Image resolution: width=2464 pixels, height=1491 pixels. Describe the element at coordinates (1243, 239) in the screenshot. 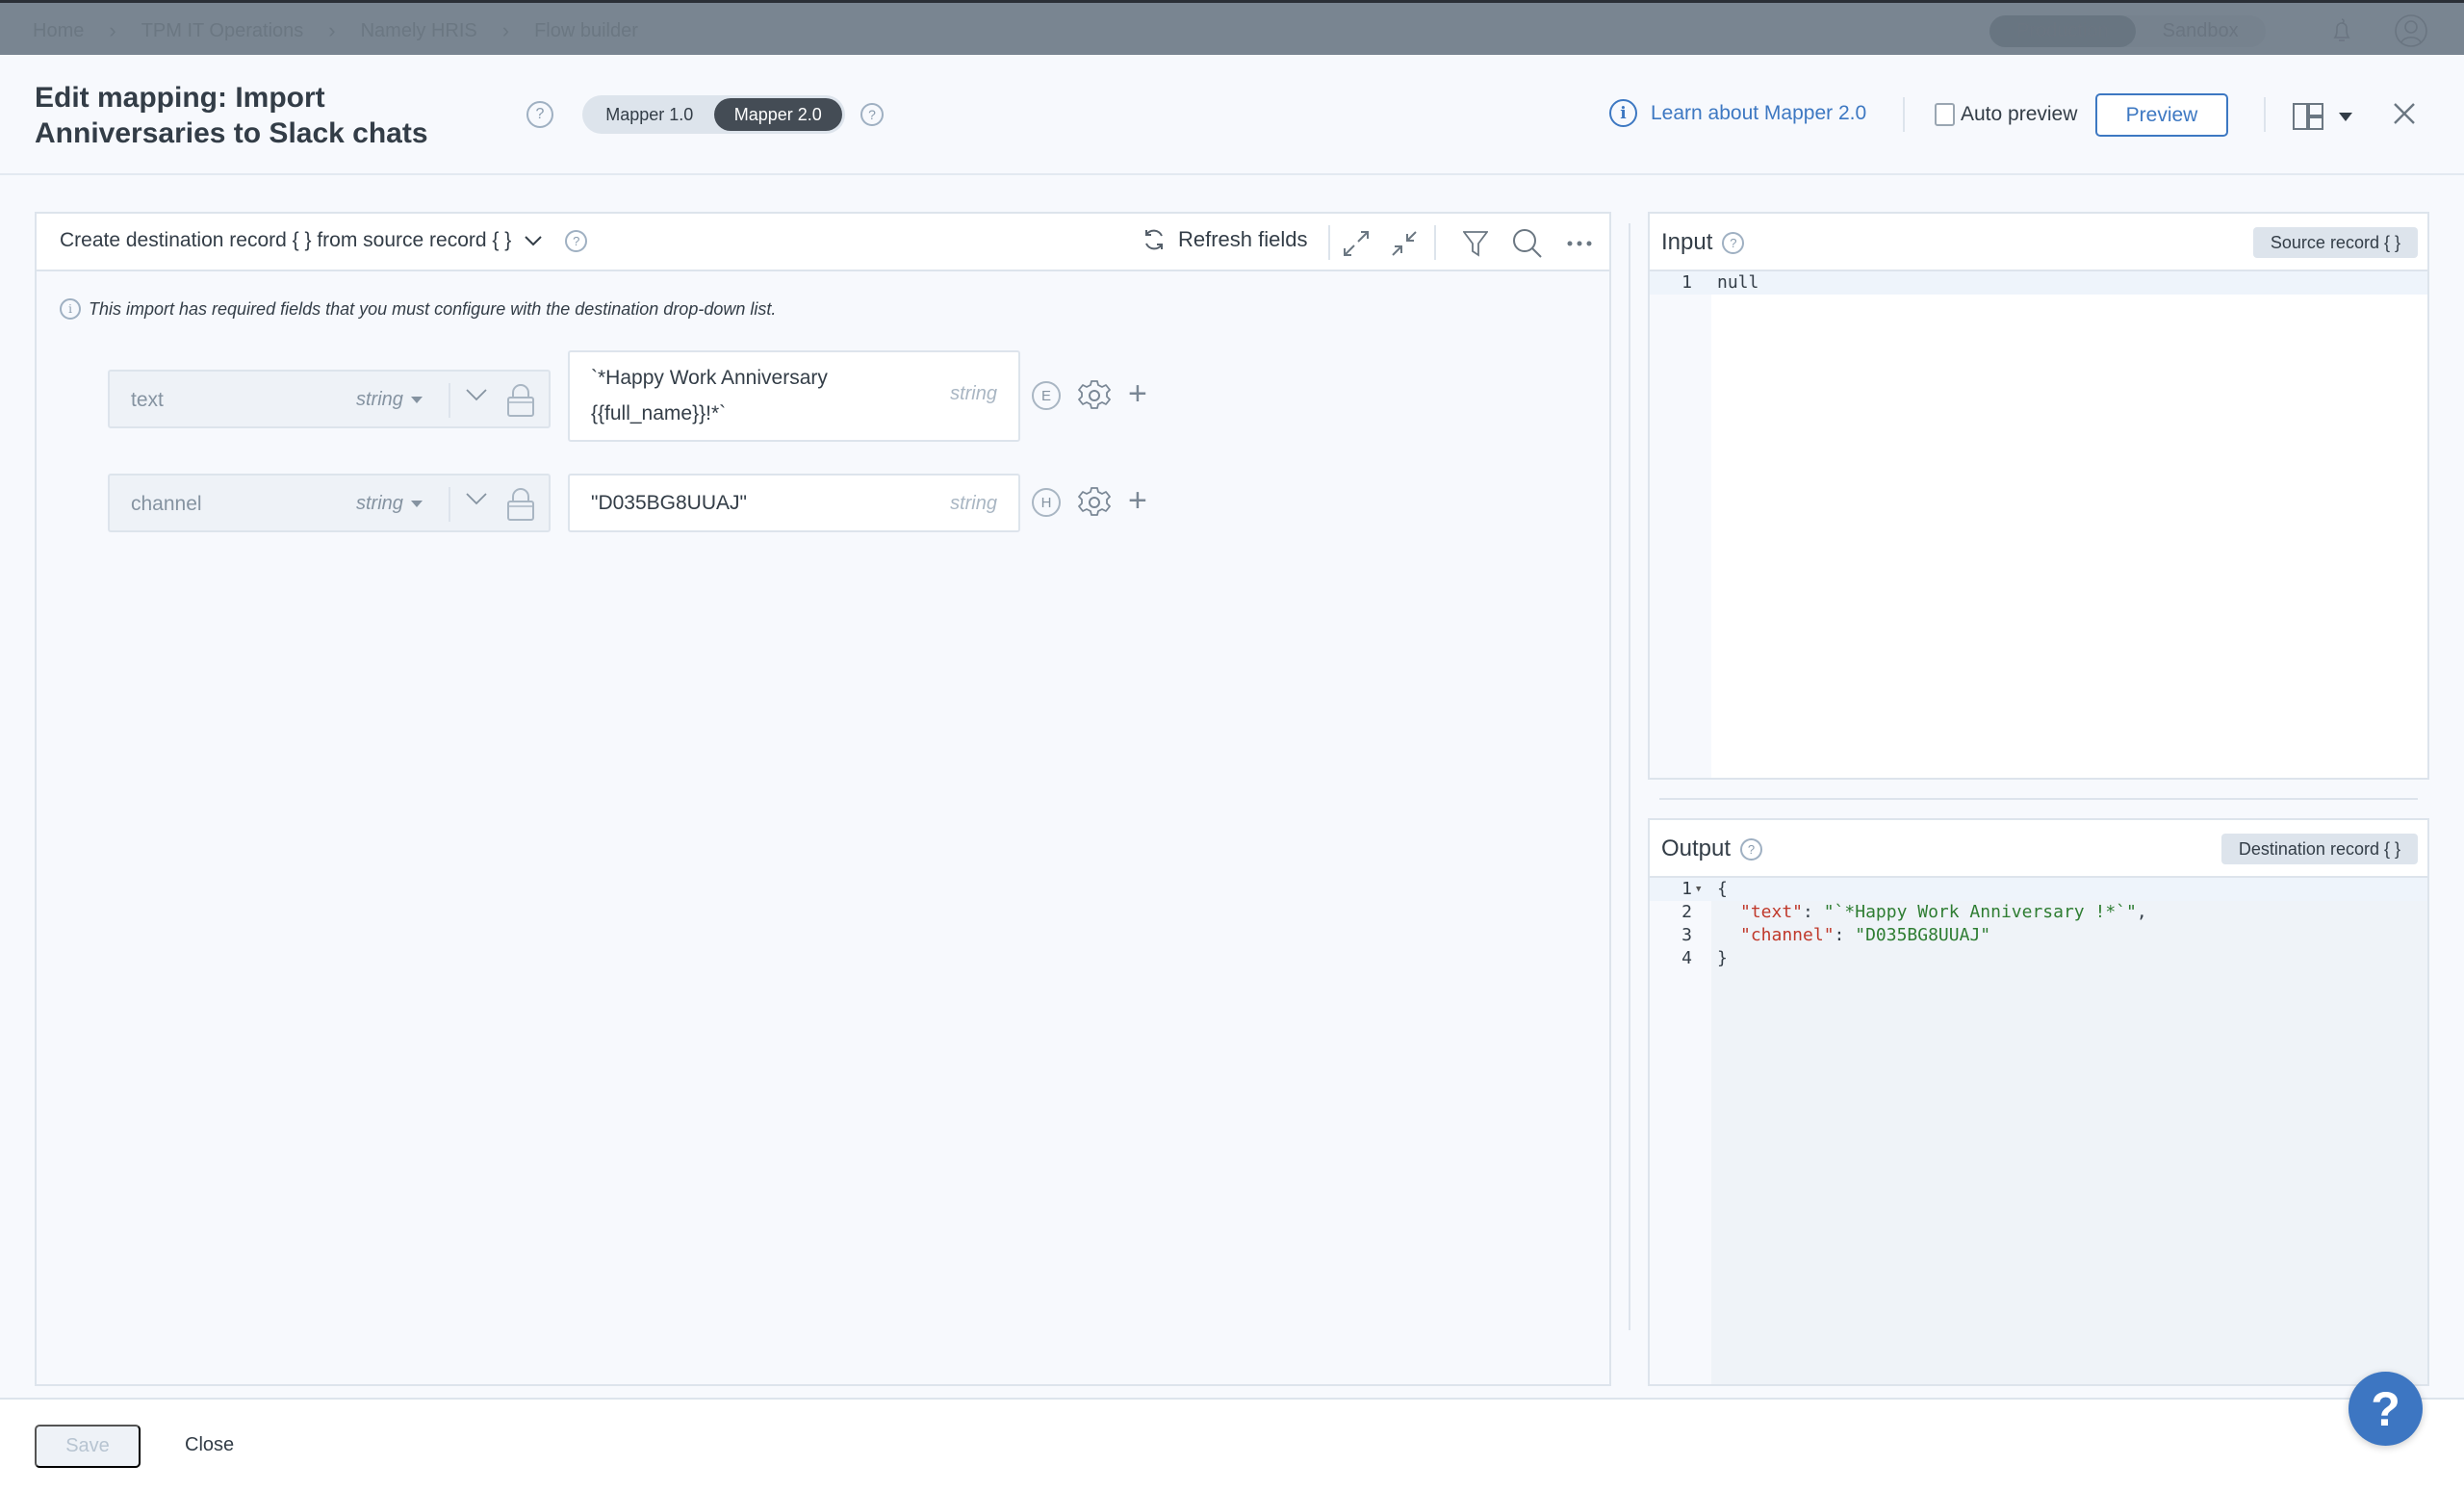

I see `refresh-fields-label: Refresh fields` at that location.